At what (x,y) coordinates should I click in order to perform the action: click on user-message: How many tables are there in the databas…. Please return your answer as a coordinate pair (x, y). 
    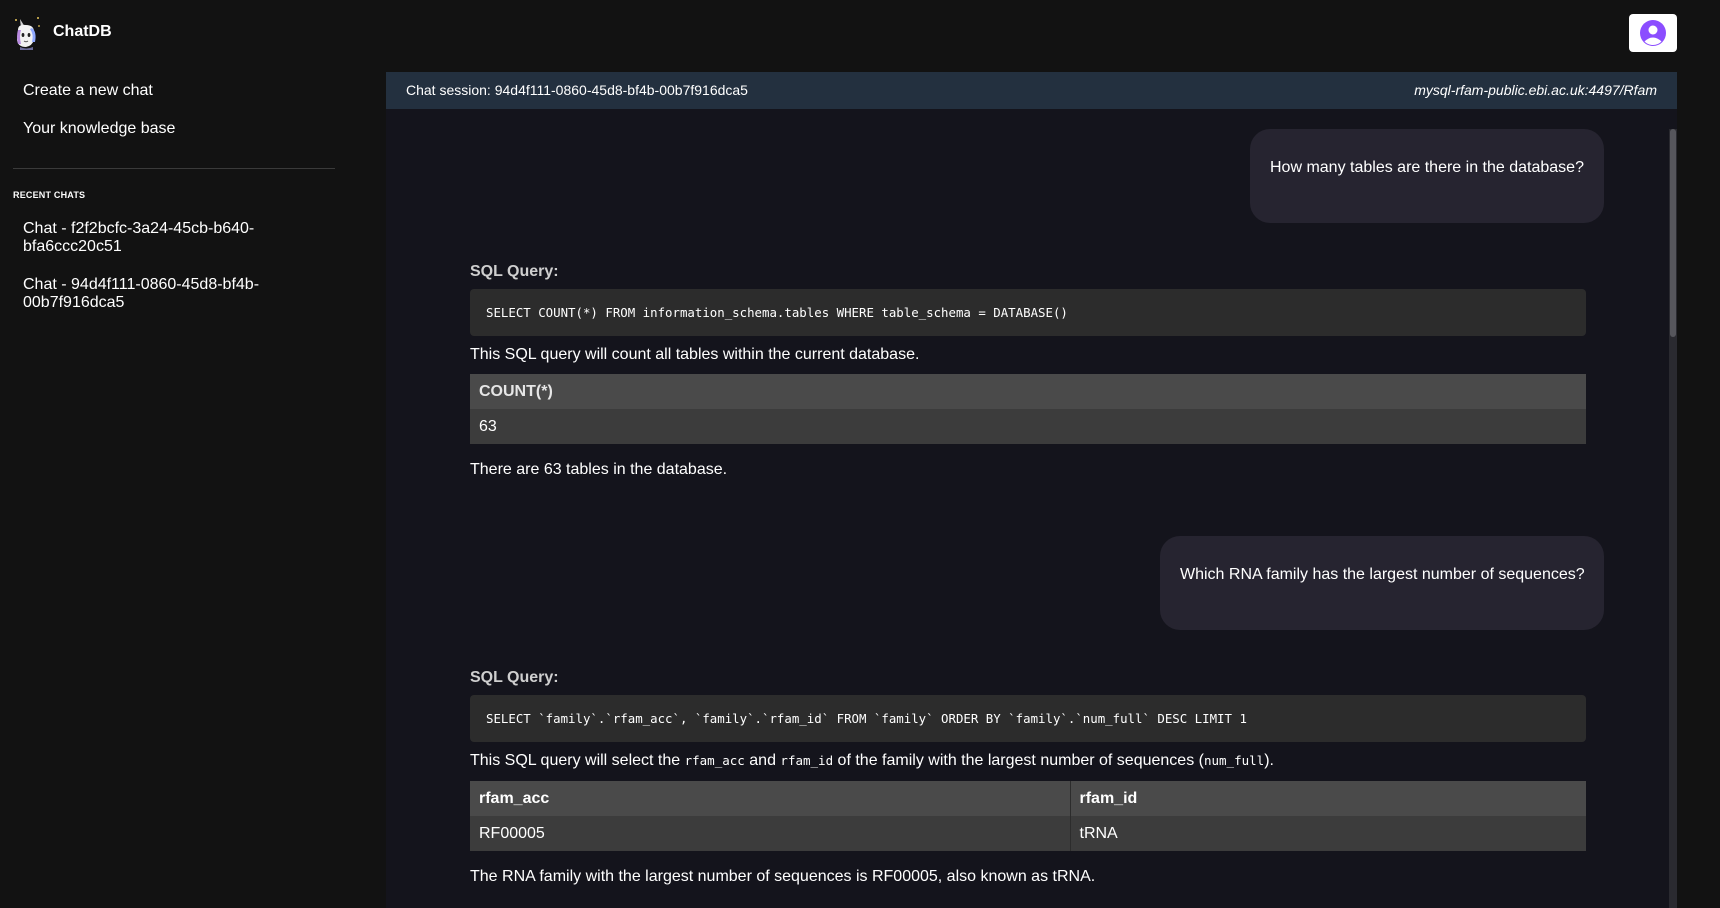
    Looking at the image, I should click on (1427, 176).